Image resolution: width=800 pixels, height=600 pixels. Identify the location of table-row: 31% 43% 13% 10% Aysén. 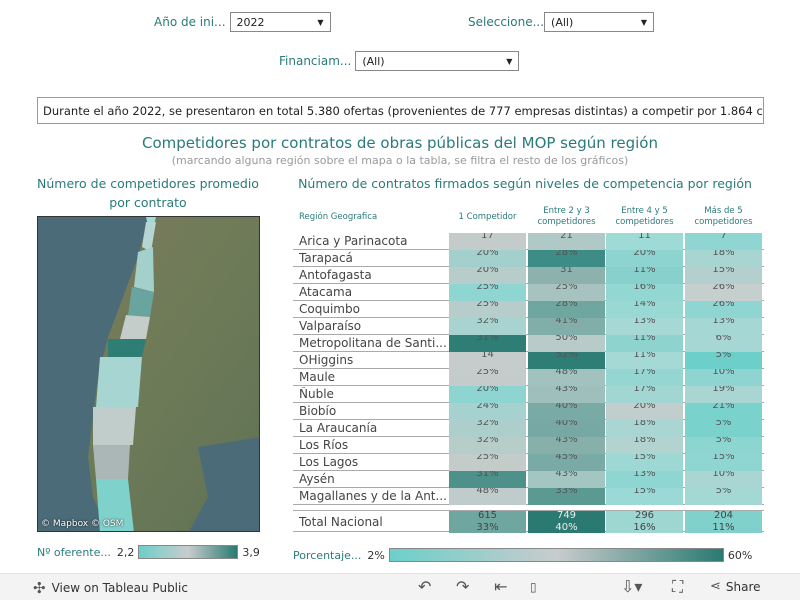
(528, 479).